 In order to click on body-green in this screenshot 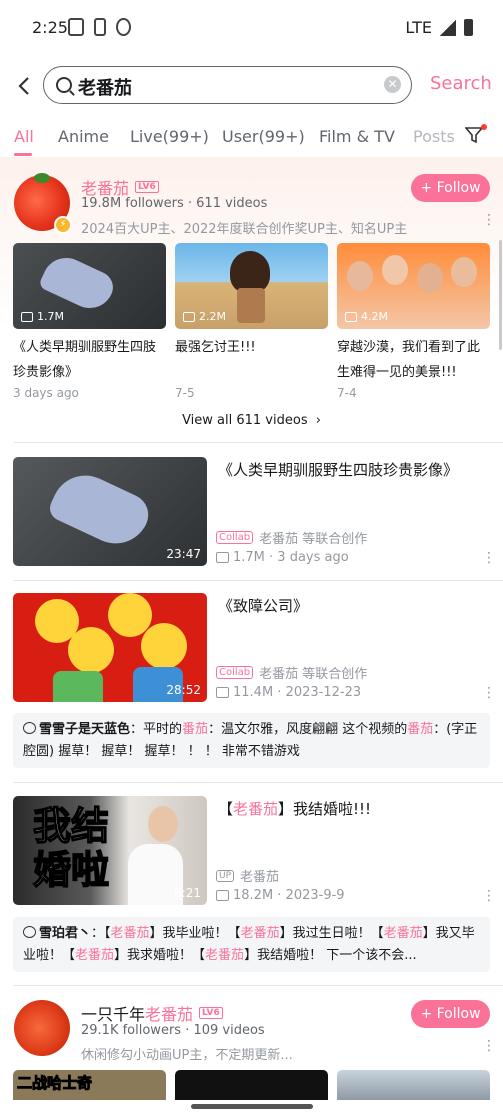, I will do `click(78, 686)`.